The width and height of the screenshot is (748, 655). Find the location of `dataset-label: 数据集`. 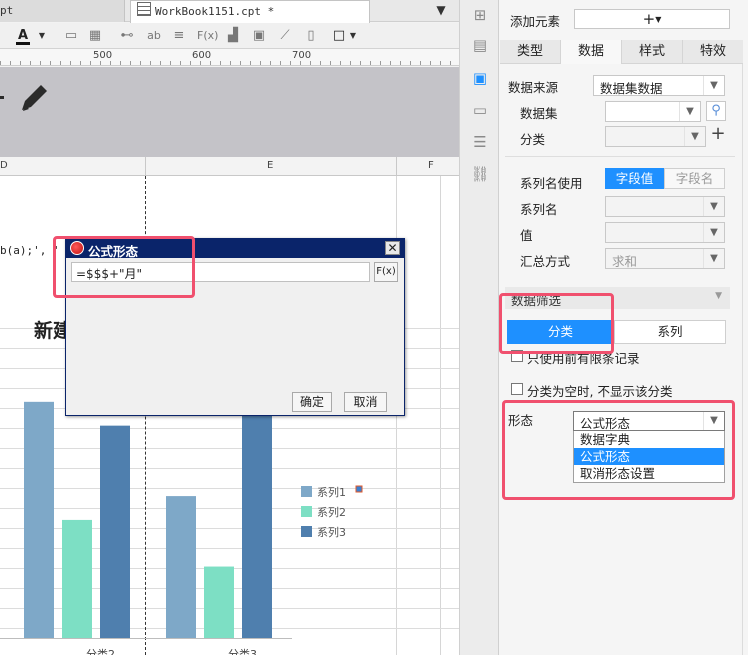

dataset-label: 数据集 is located at coordinates (539, 113).